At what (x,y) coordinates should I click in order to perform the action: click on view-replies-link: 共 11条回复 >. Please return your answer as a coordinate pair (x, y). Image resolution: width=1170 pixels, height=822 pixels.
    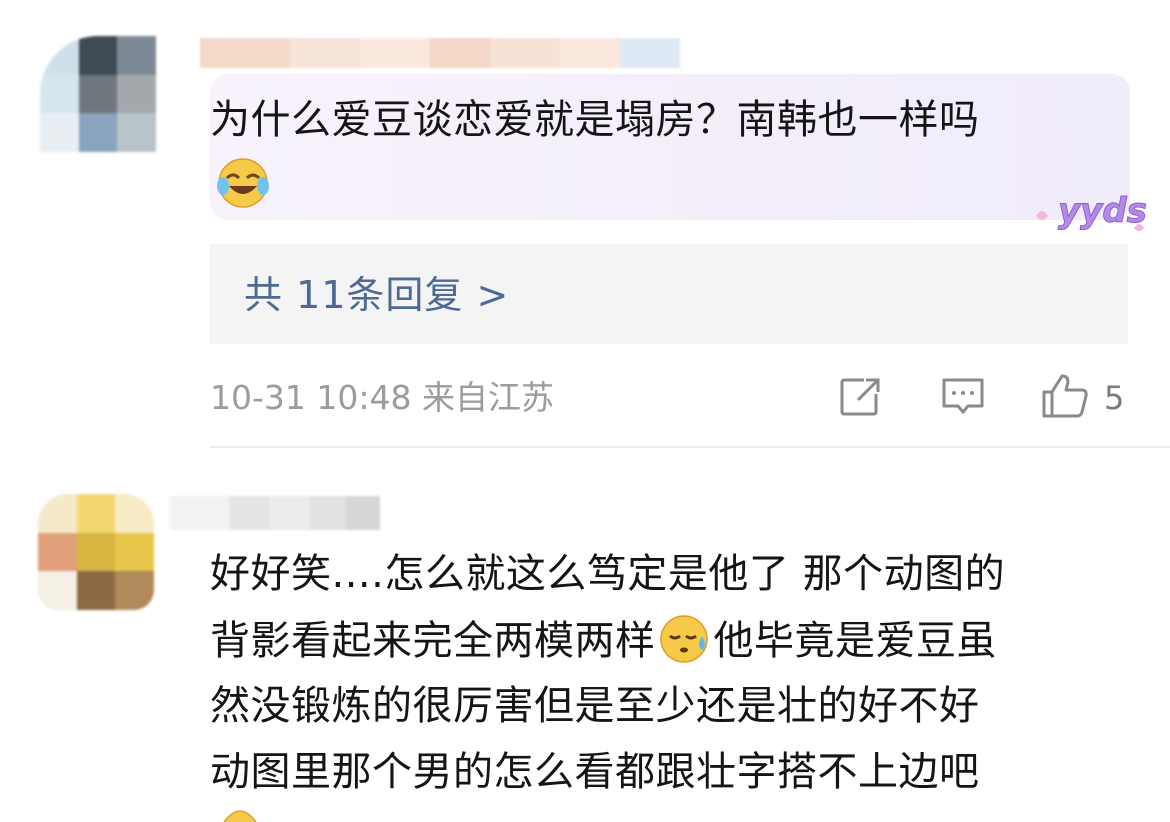
    Looking at the image, I should click on (376, 295).